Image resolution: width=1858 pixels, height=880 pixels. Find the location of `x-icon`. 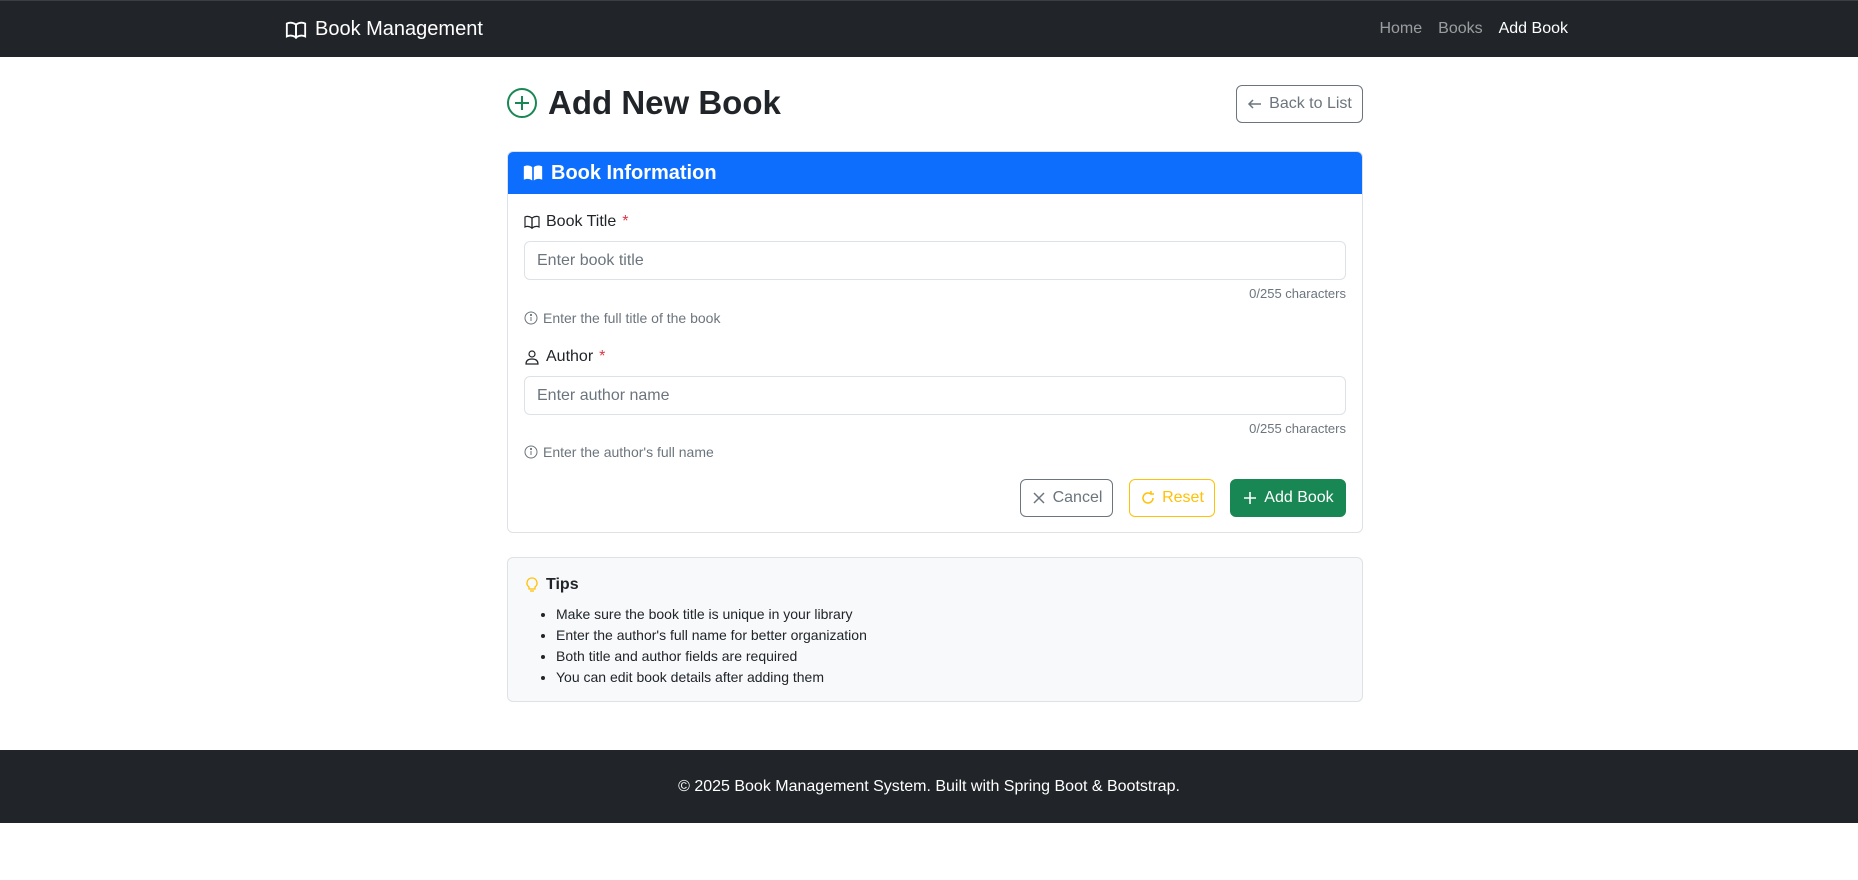

x-icon is located at coordinates (1039, 498).